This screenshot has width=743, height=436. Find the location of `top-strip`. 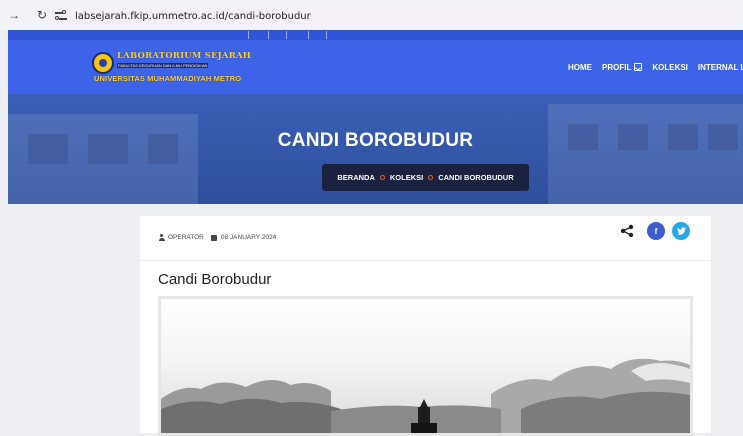

top-strip is located at coordinates (375, 35).